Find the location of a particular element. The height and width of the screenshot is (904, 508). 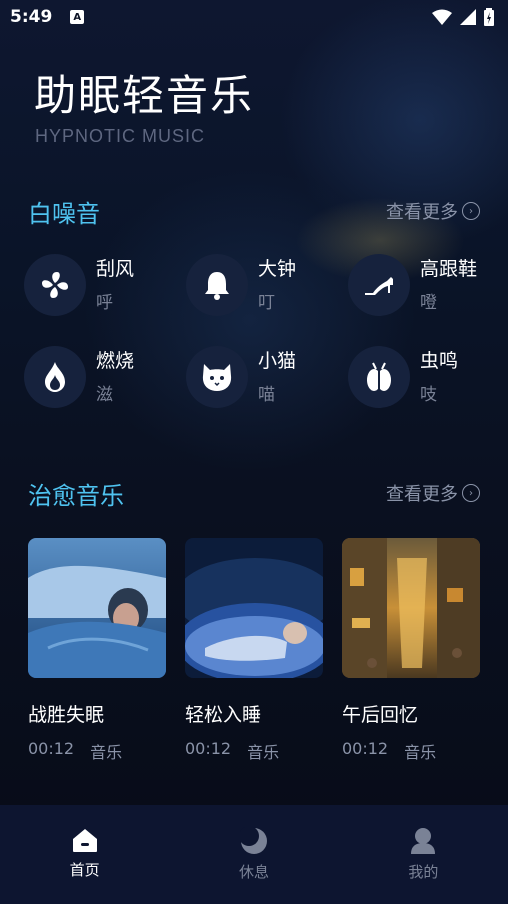

moon-icon is located at coordinates (253, 840).